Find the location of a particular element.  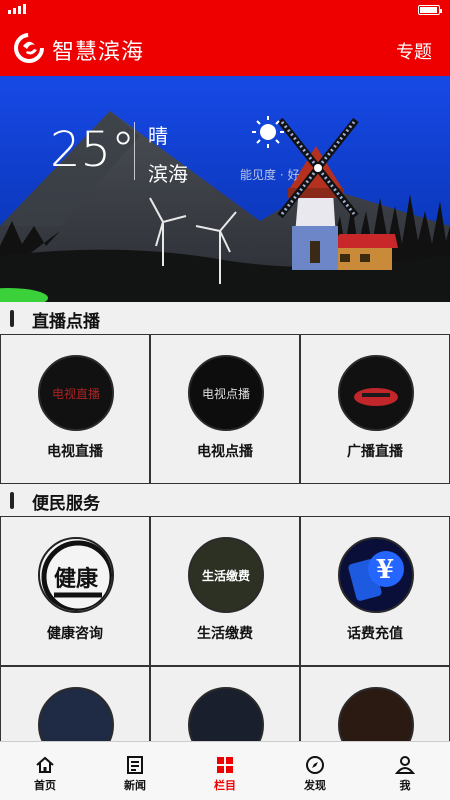

section-header-services: 便民服务 is located at coordinates (225, 500).